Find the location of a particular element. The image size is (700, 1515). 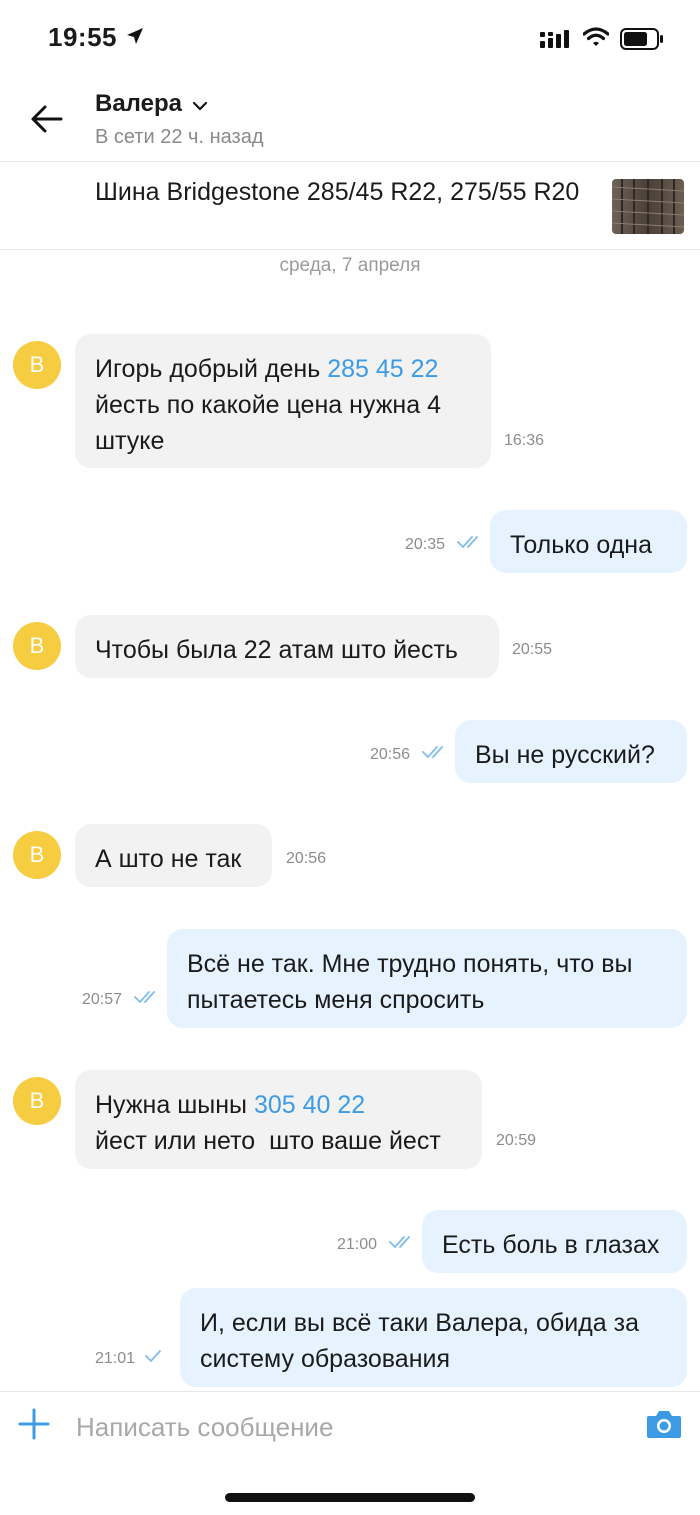

listing-thumbnail is located at coordinates (648, 206).